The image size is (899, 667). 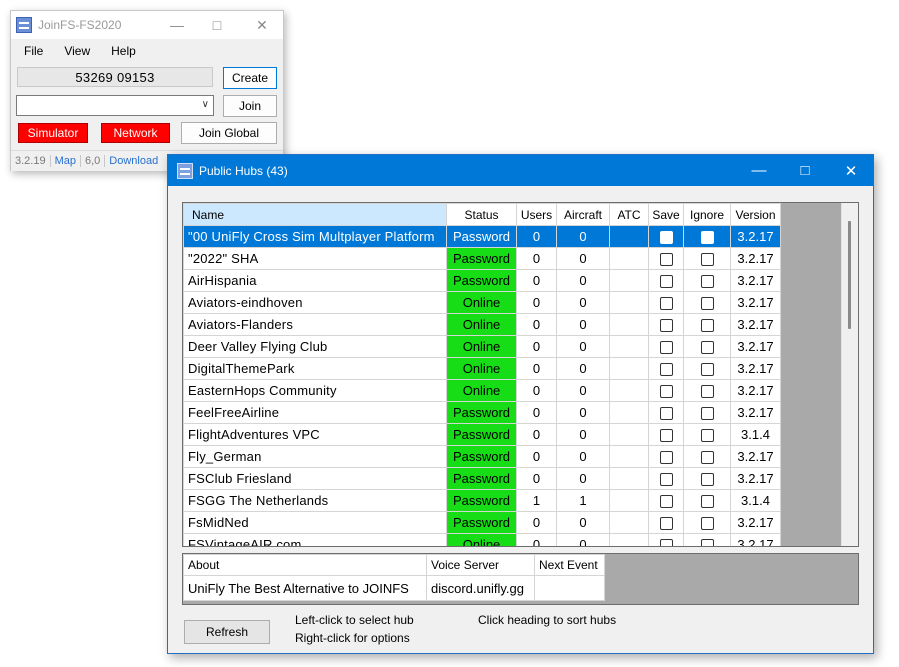 I want to click on column-header-aircraft: Aircraft, so click(x=583, y=214).